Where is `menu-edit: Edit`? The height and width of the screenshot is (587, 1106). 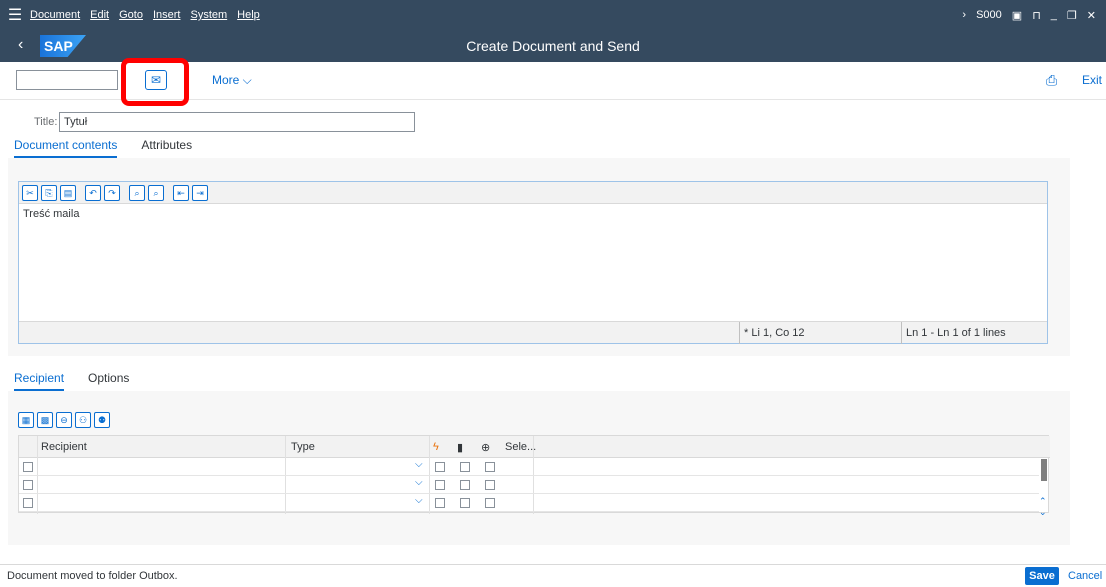 menu-edit: Edit is located at coordinates (99, 15).